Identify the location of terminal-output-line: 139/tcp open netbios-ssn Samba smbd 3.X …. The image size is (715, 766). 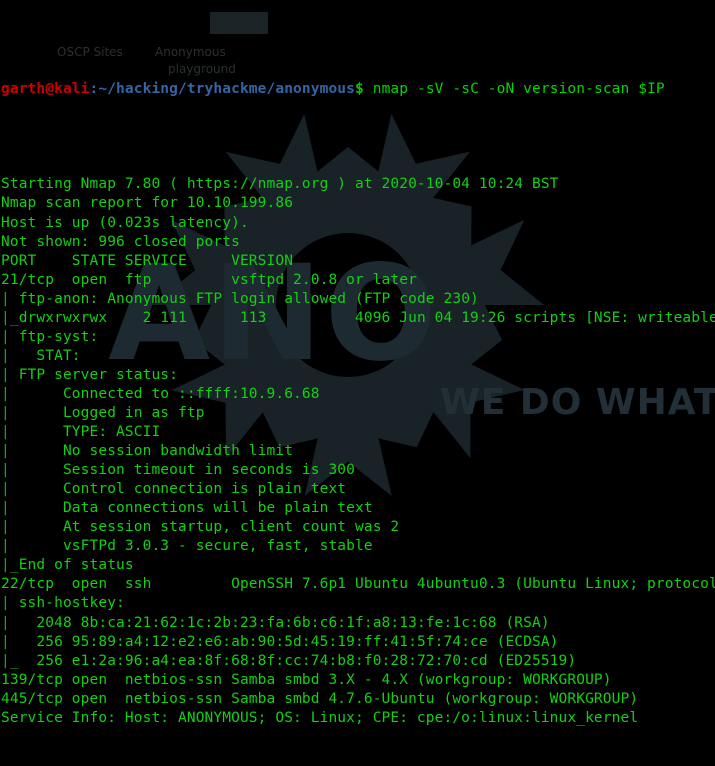
(358, 680).